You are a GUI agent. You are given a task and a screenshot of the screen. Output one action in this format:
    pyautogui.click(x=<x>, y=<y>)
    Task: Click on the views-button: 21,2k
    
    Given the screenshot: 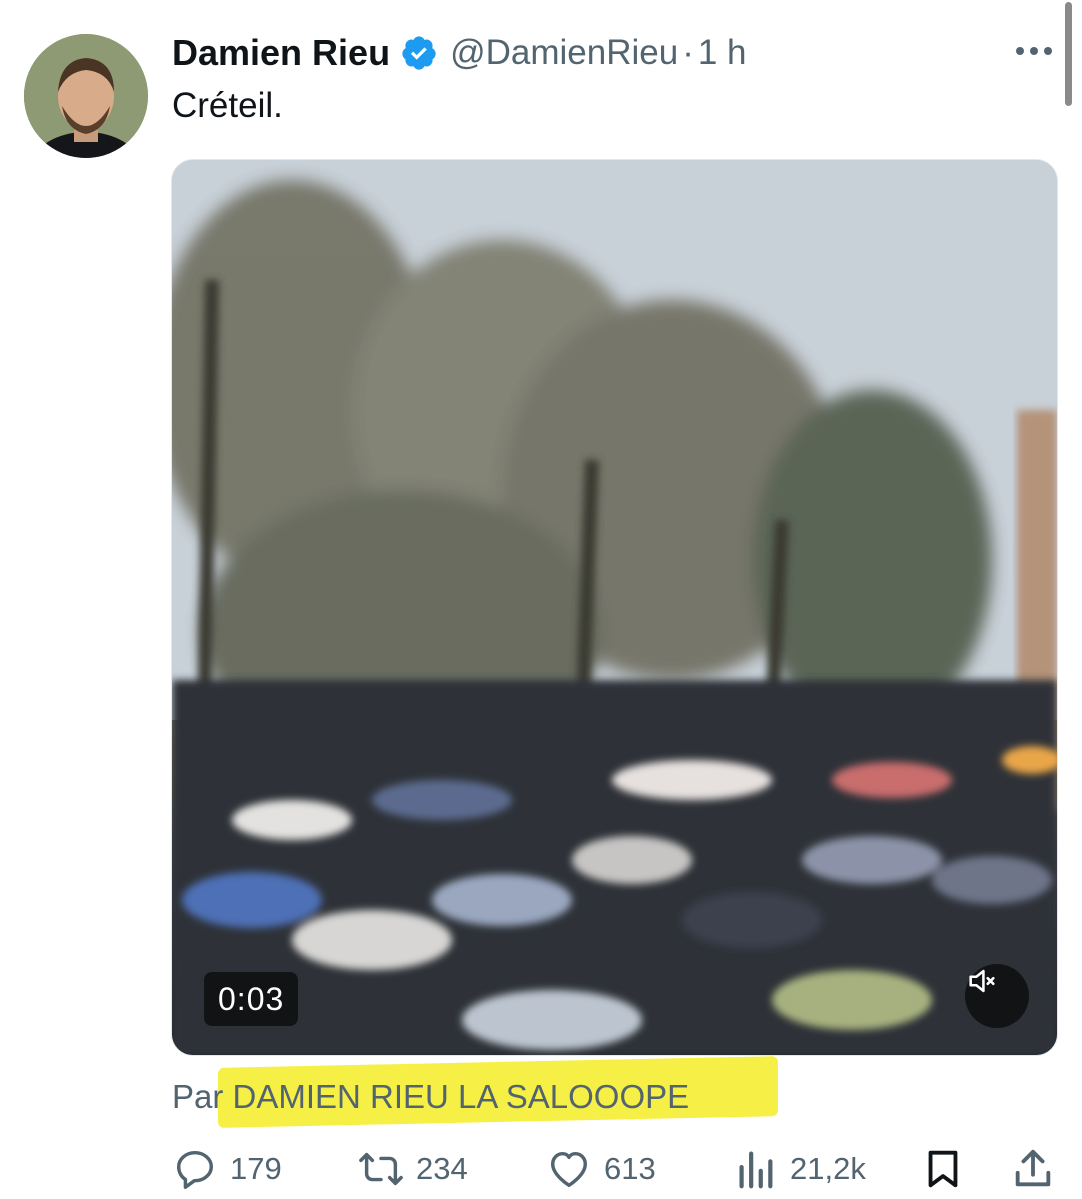 What is the action you would take?
    pyautogui.click(x=799, y=1169)
    